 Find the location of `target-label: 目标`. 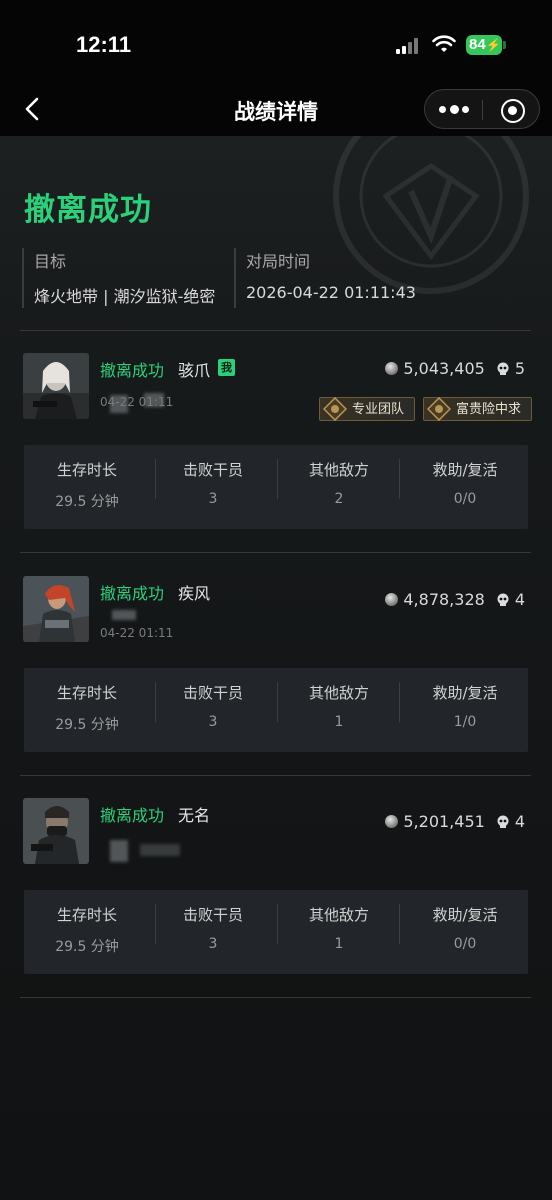

target-label: 目标 is located at coordinates (50, 261).